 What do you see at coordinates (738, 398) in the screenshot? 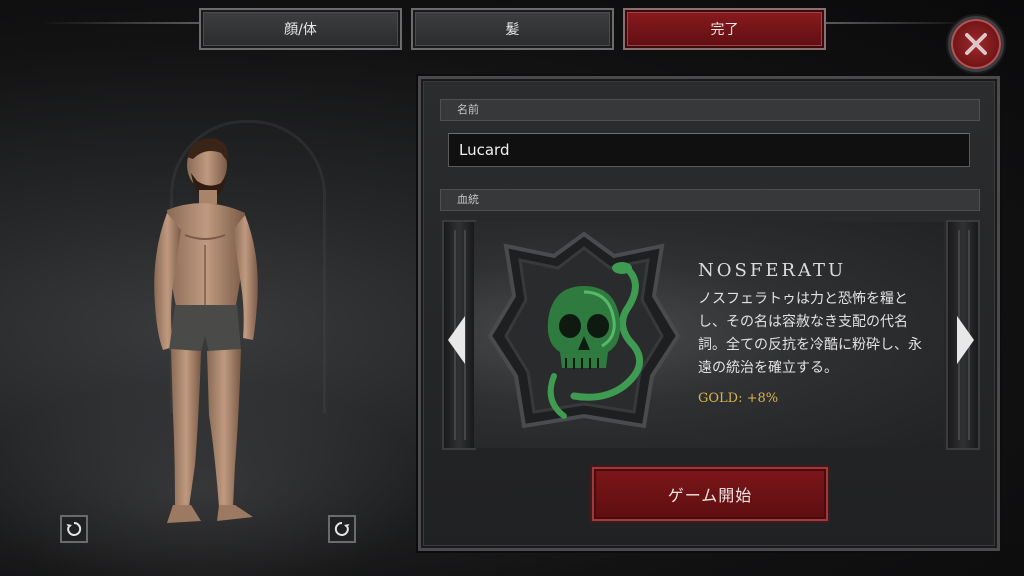
I see `bloodline-bonus: GOLD: +8%` at bounding box center [738, 398].